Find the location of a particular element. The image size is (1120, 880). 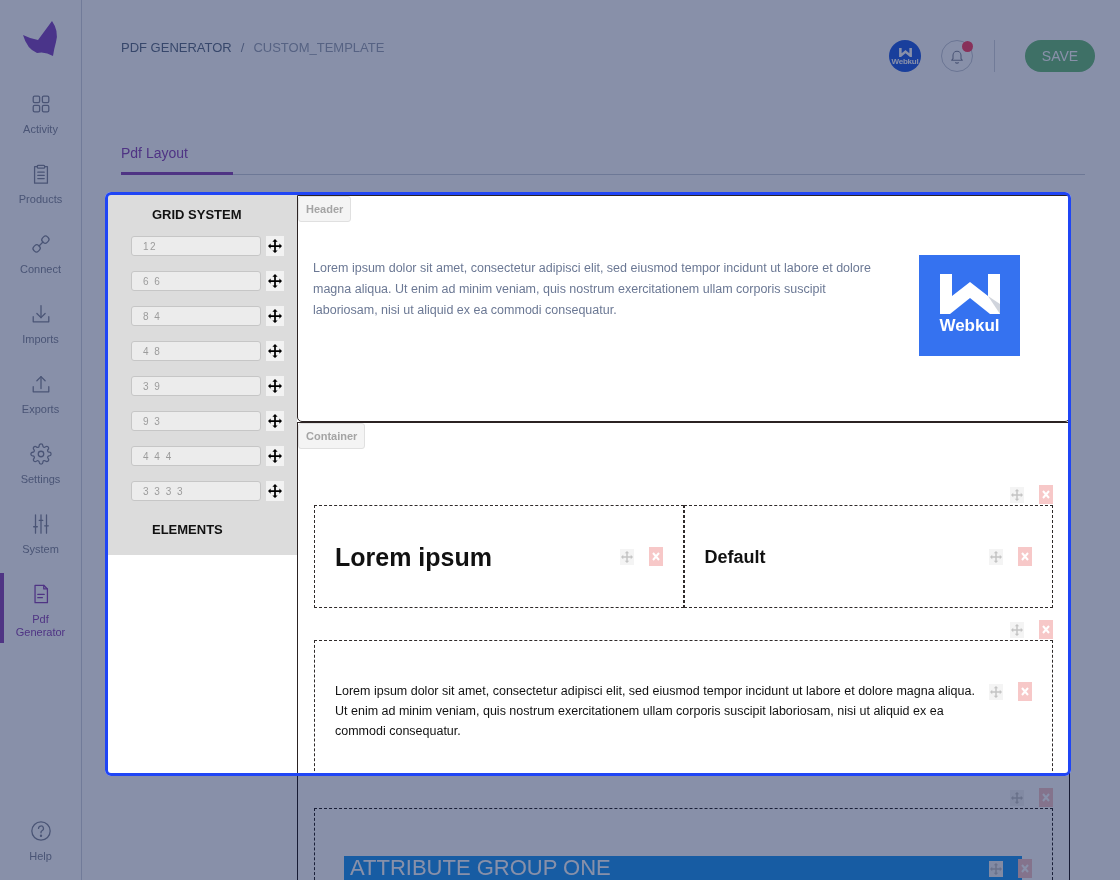

grid-layout-field: 3 3 3 3 is located at coordinates (196, 491).